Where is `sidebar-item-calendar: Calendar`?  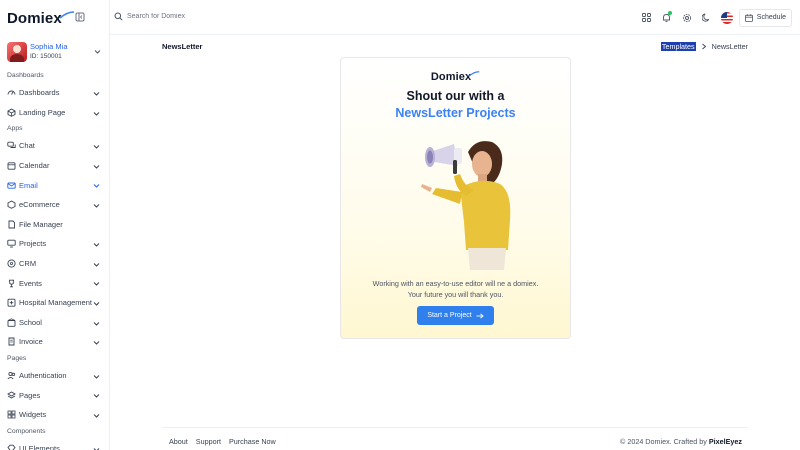 sidebar-item-calendar: Calendar is located at coordinates (54, 166).